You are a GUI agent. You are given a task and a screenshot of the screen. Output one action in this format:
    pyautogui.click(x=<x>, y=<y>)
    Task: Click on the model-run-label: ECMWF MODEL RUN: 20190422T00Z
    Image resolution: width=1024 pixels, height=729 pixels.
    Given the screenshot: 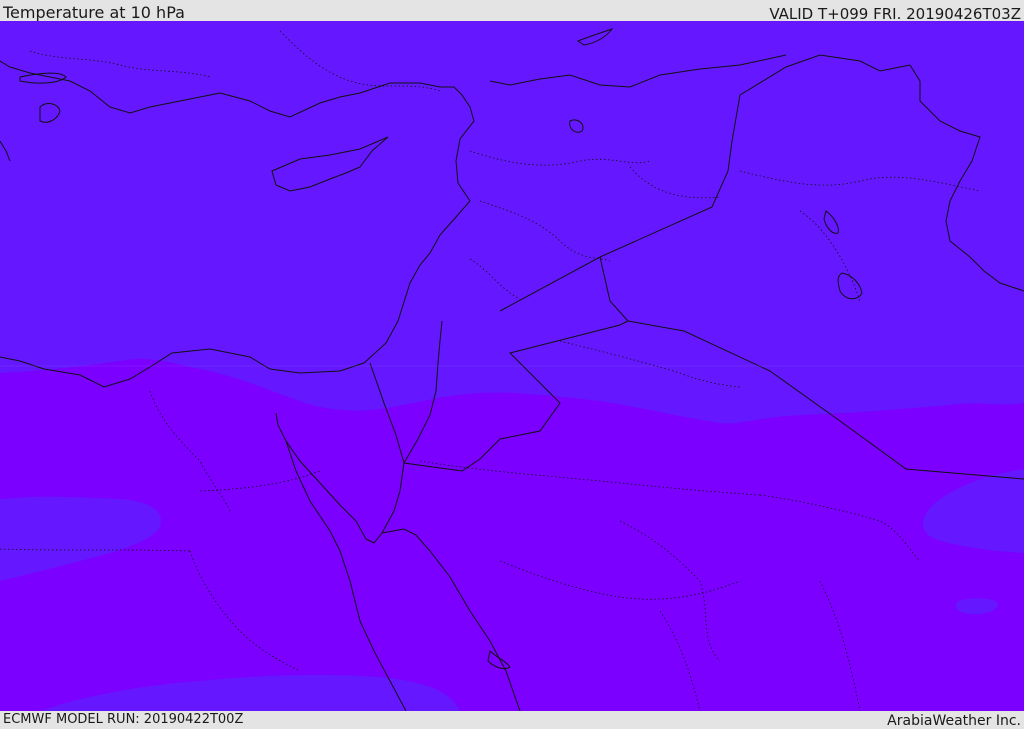 What is the action you would take?
    pyautogui.click(x=123, y=719)
    